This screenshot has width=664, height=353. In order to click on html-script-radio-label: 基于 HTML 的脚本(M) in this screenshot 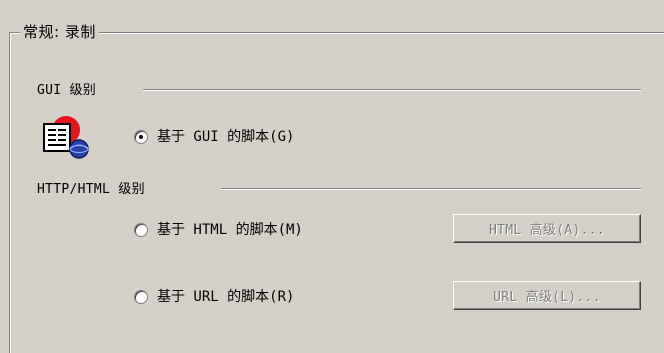, I will do `click(230, 230)`.